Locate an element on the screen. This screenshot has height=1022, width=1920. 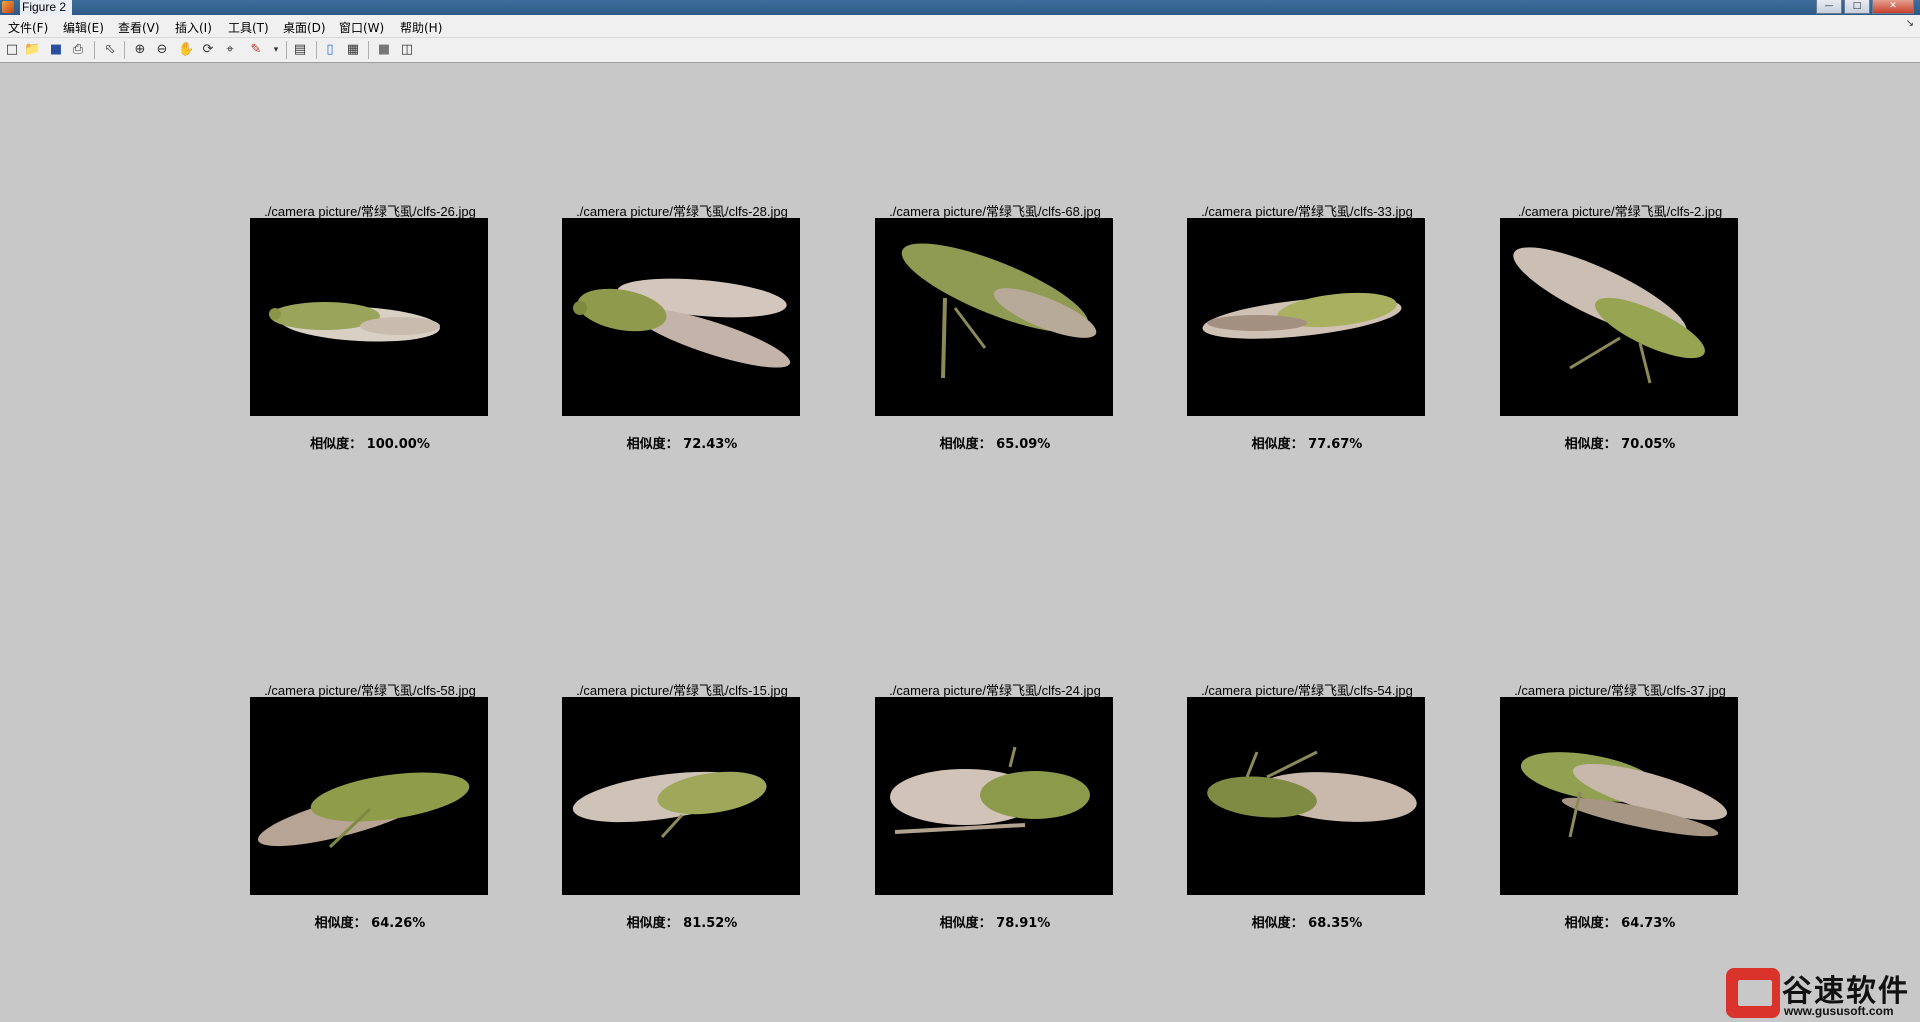
similarity-label: 相似度： 81.52% is located at coordinates (682, 923).